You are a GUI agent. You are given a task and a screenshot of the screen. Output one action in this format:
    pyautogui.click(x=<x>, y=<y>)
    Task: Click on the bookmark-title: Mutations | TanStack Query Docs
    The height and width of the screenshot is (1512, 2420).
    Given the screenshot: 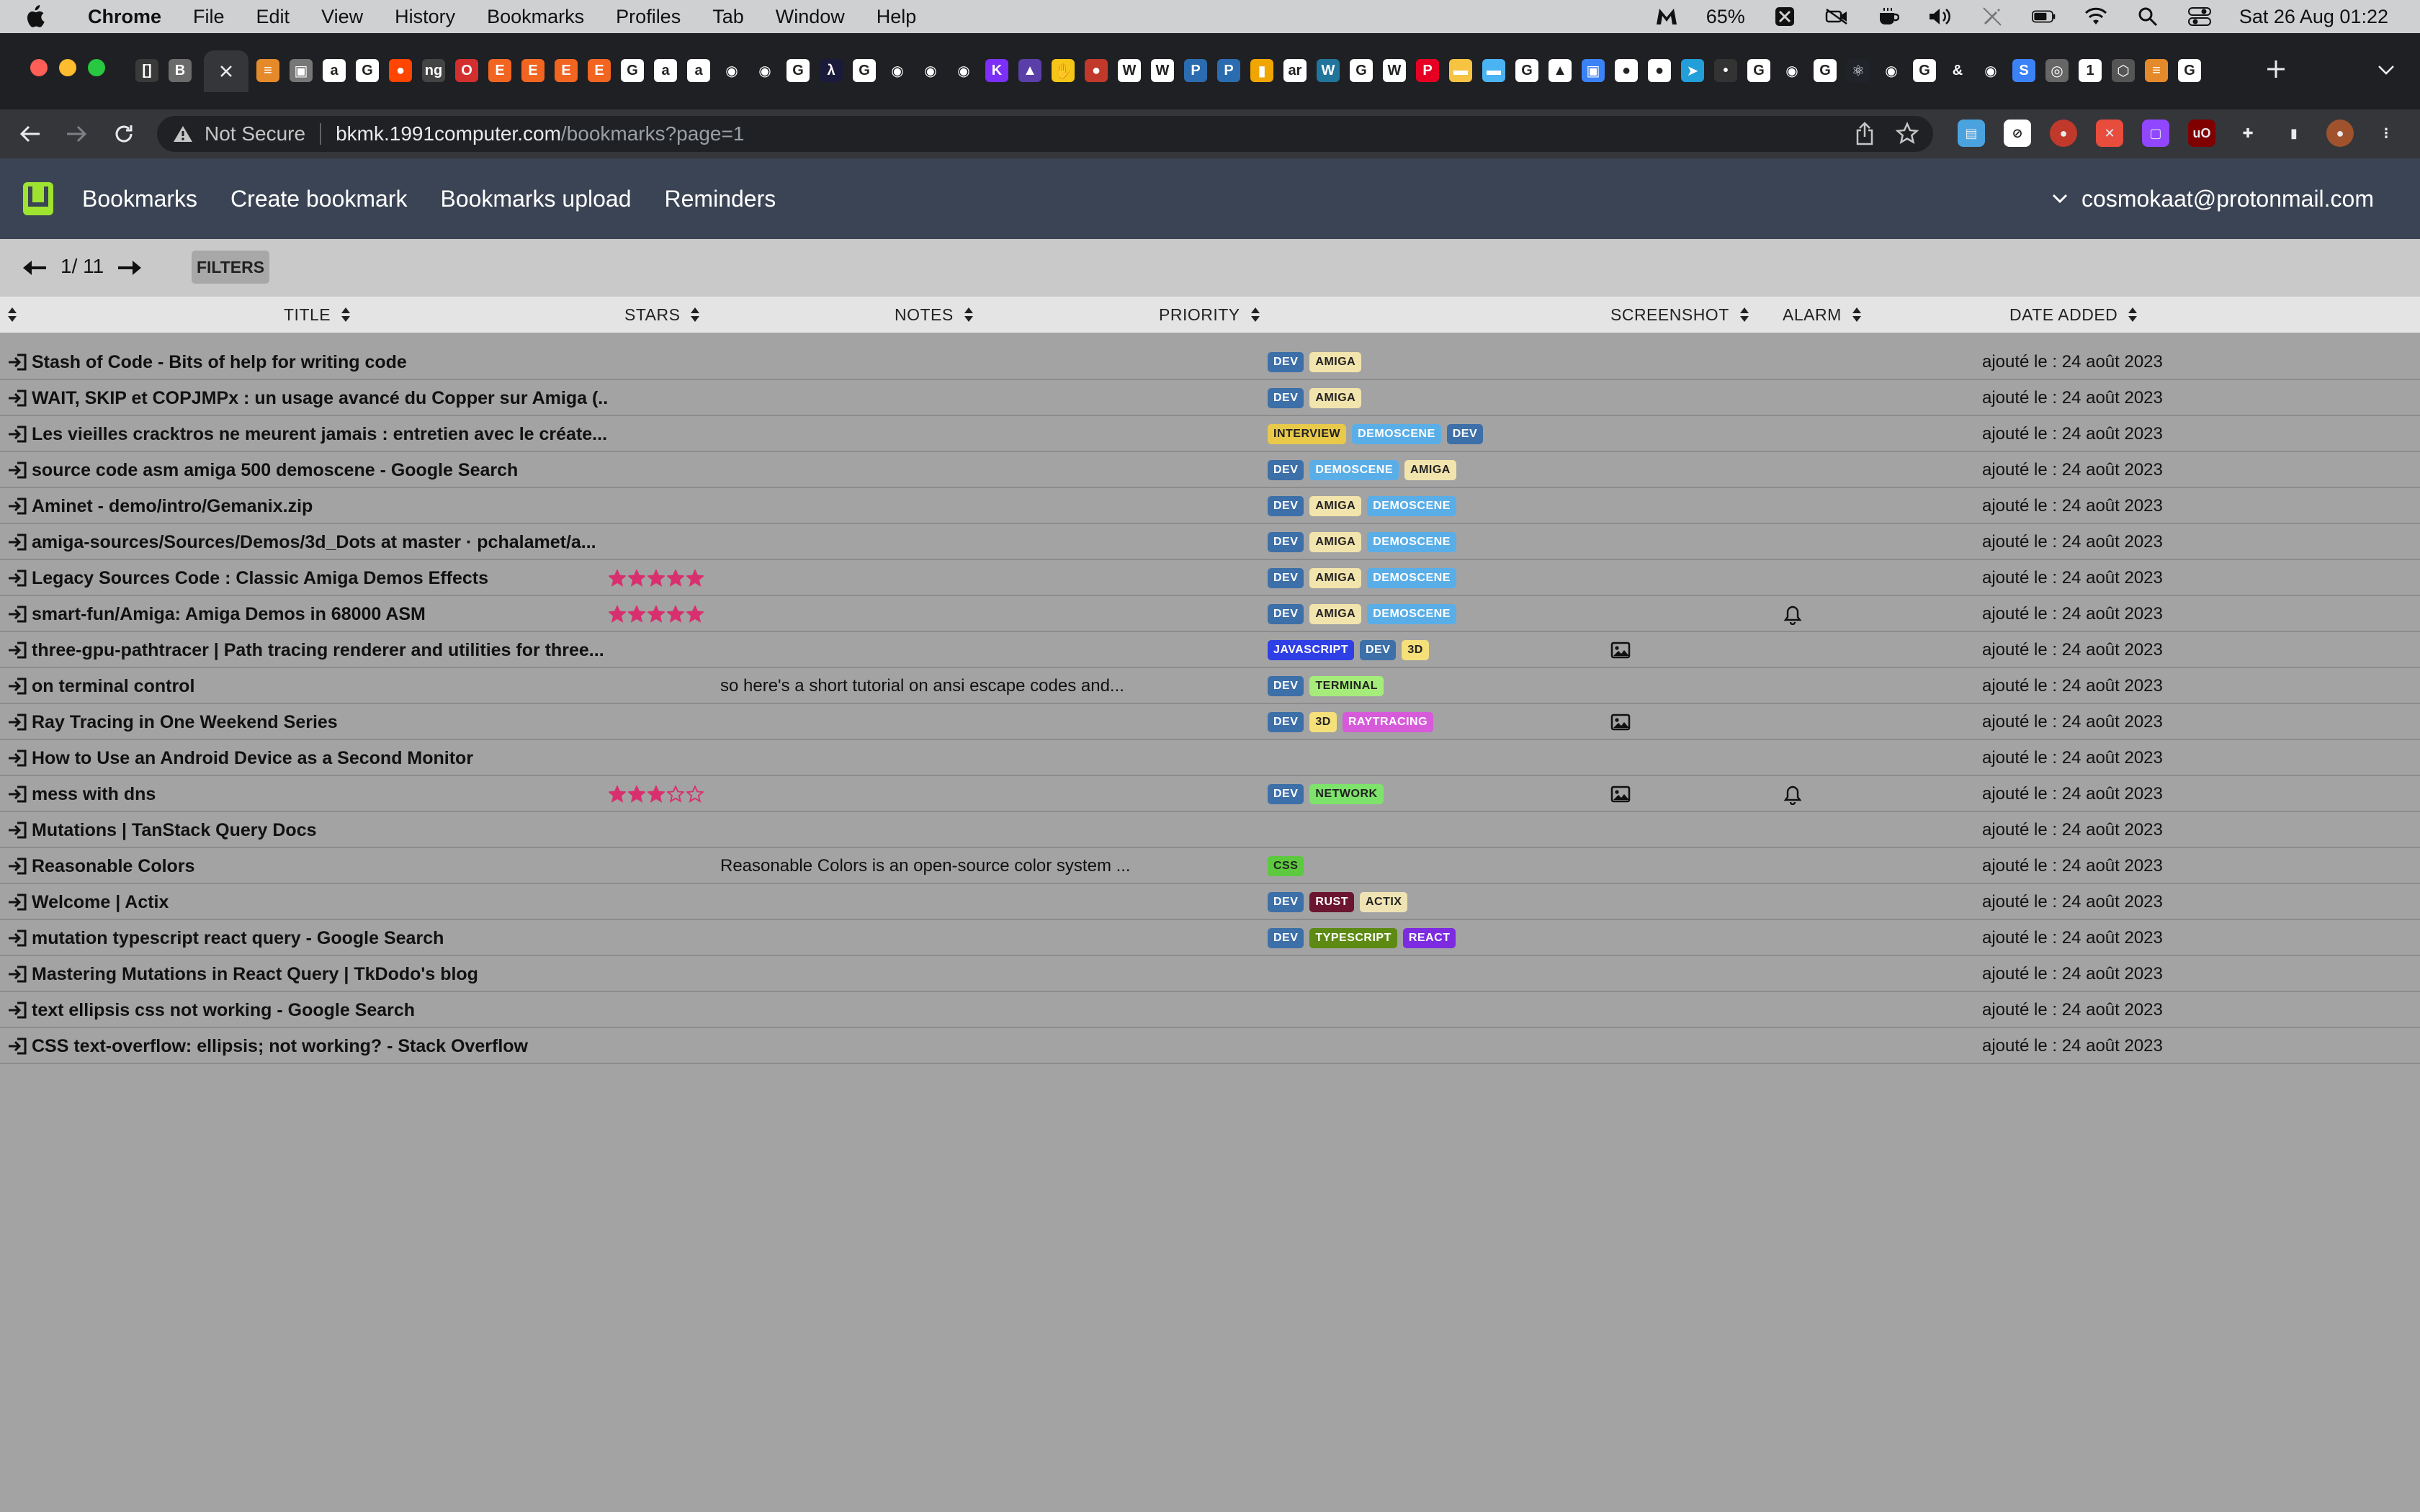 What is the action you would take?
    pyautogui.click(x=174, y=830)
    